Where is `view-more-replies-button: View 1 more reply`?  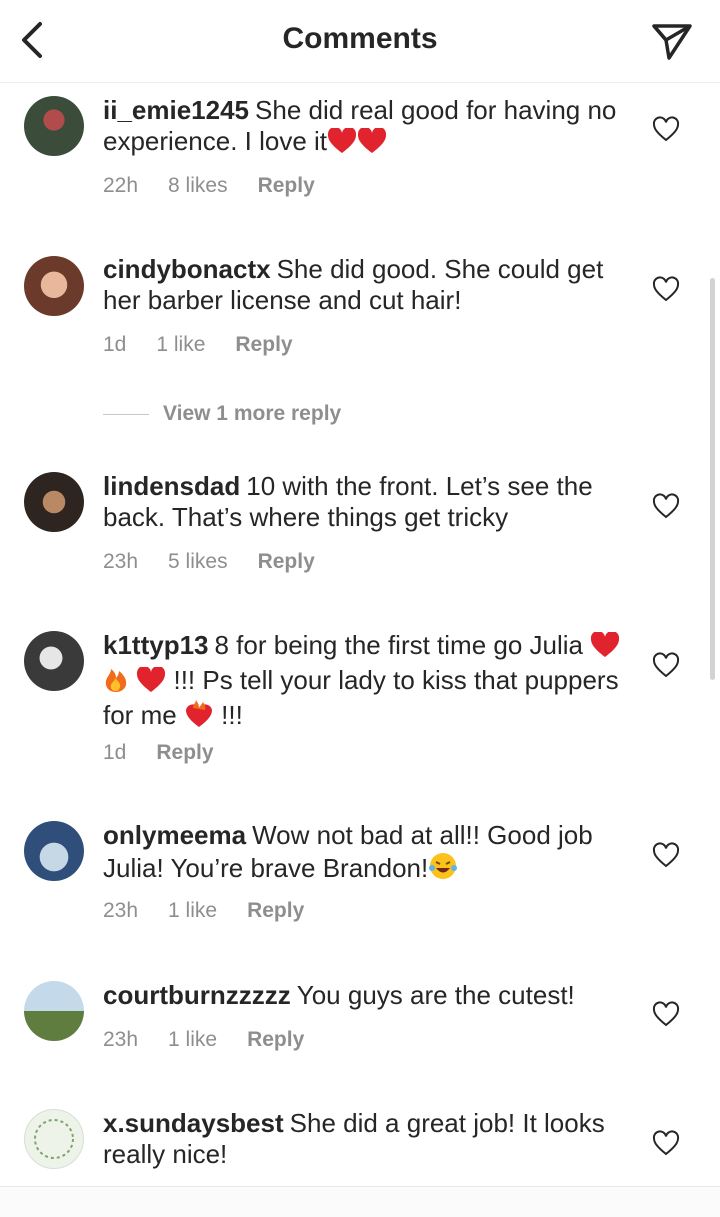
view-more-replies-button: View 1 more reply is located at coordinates (222, 414).